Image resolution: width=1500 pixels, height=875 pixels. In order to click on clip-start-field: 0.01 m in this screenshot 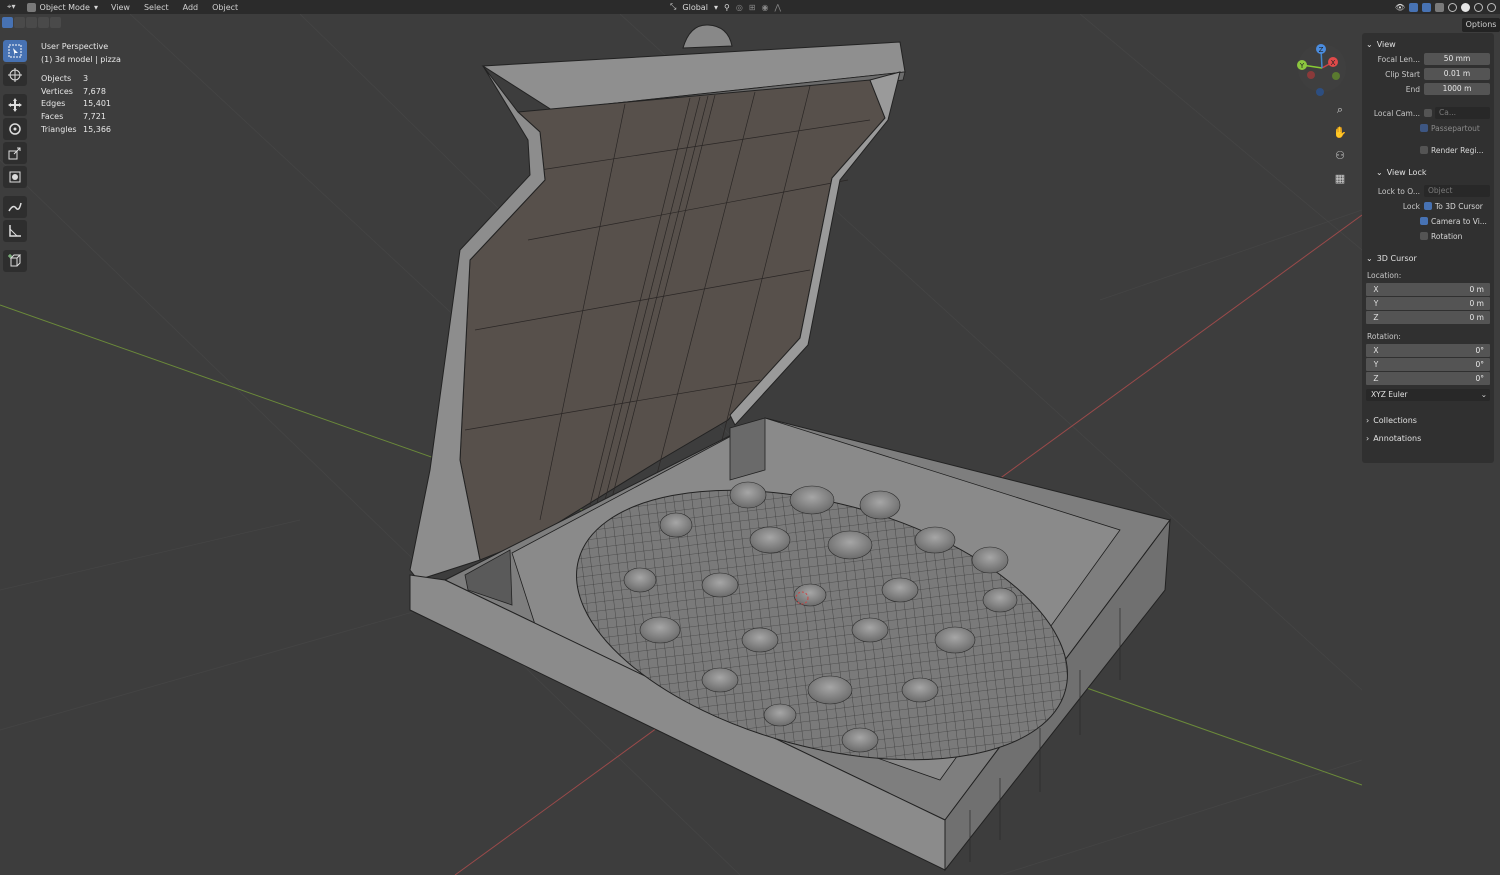, I will do `click(1457, 74)`.